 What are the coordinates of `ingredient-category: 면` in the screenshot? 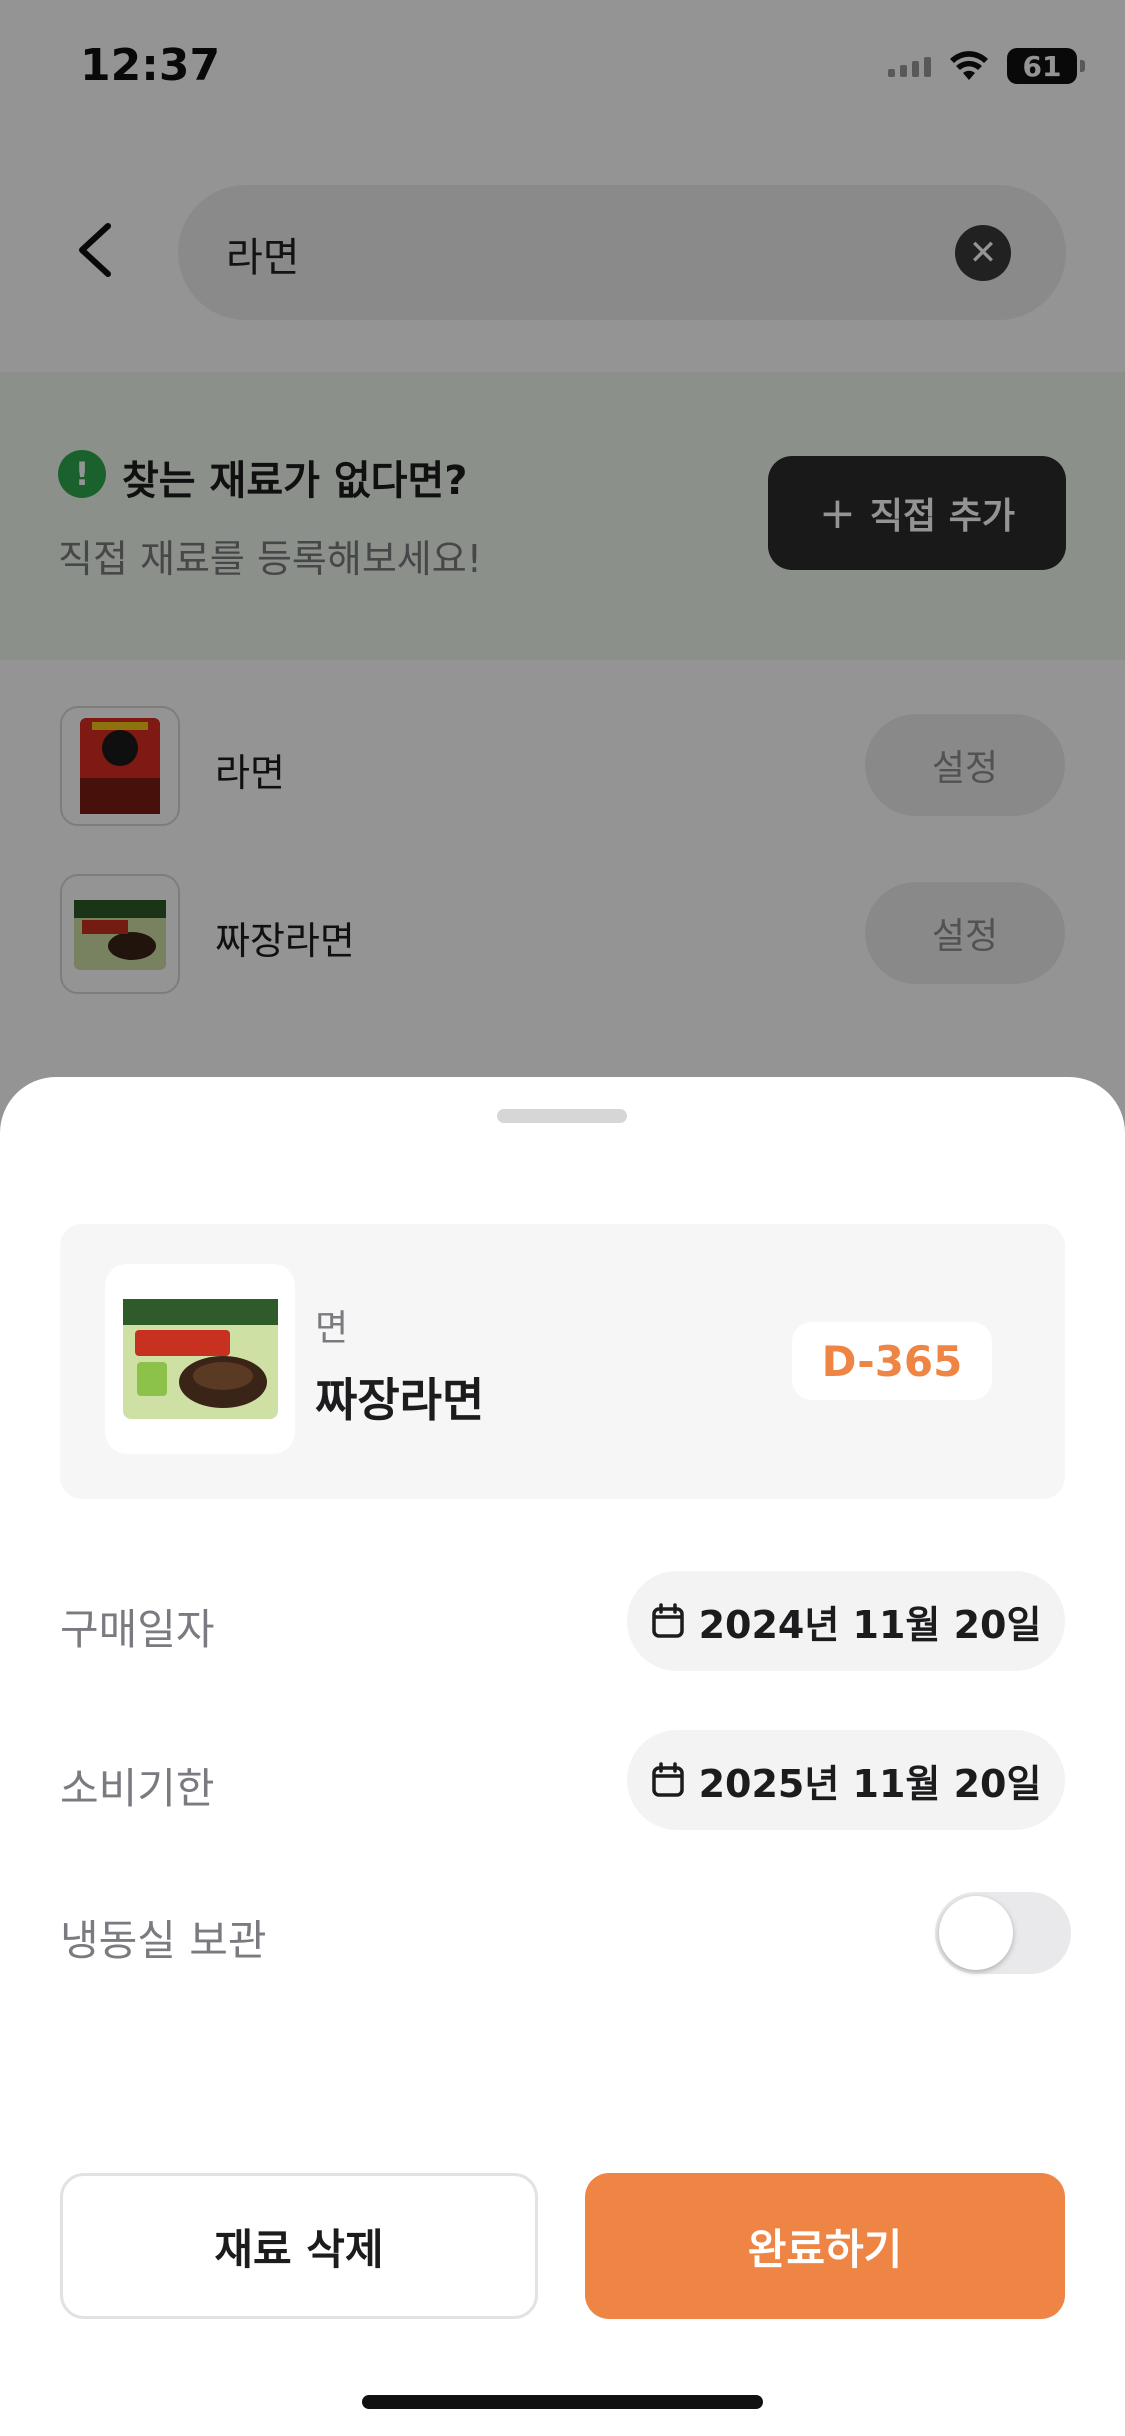 It's located at (332, 1328).